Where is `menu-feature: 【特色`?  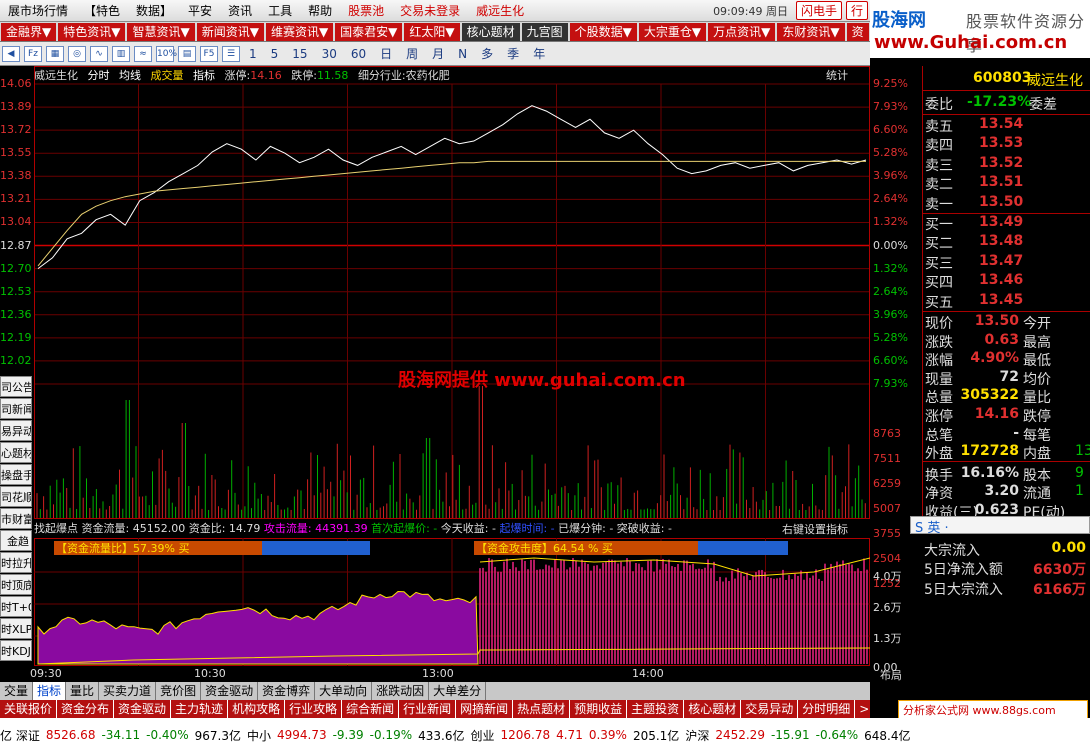 menu-feature: 【特色 is located at coordinates (102, 10).